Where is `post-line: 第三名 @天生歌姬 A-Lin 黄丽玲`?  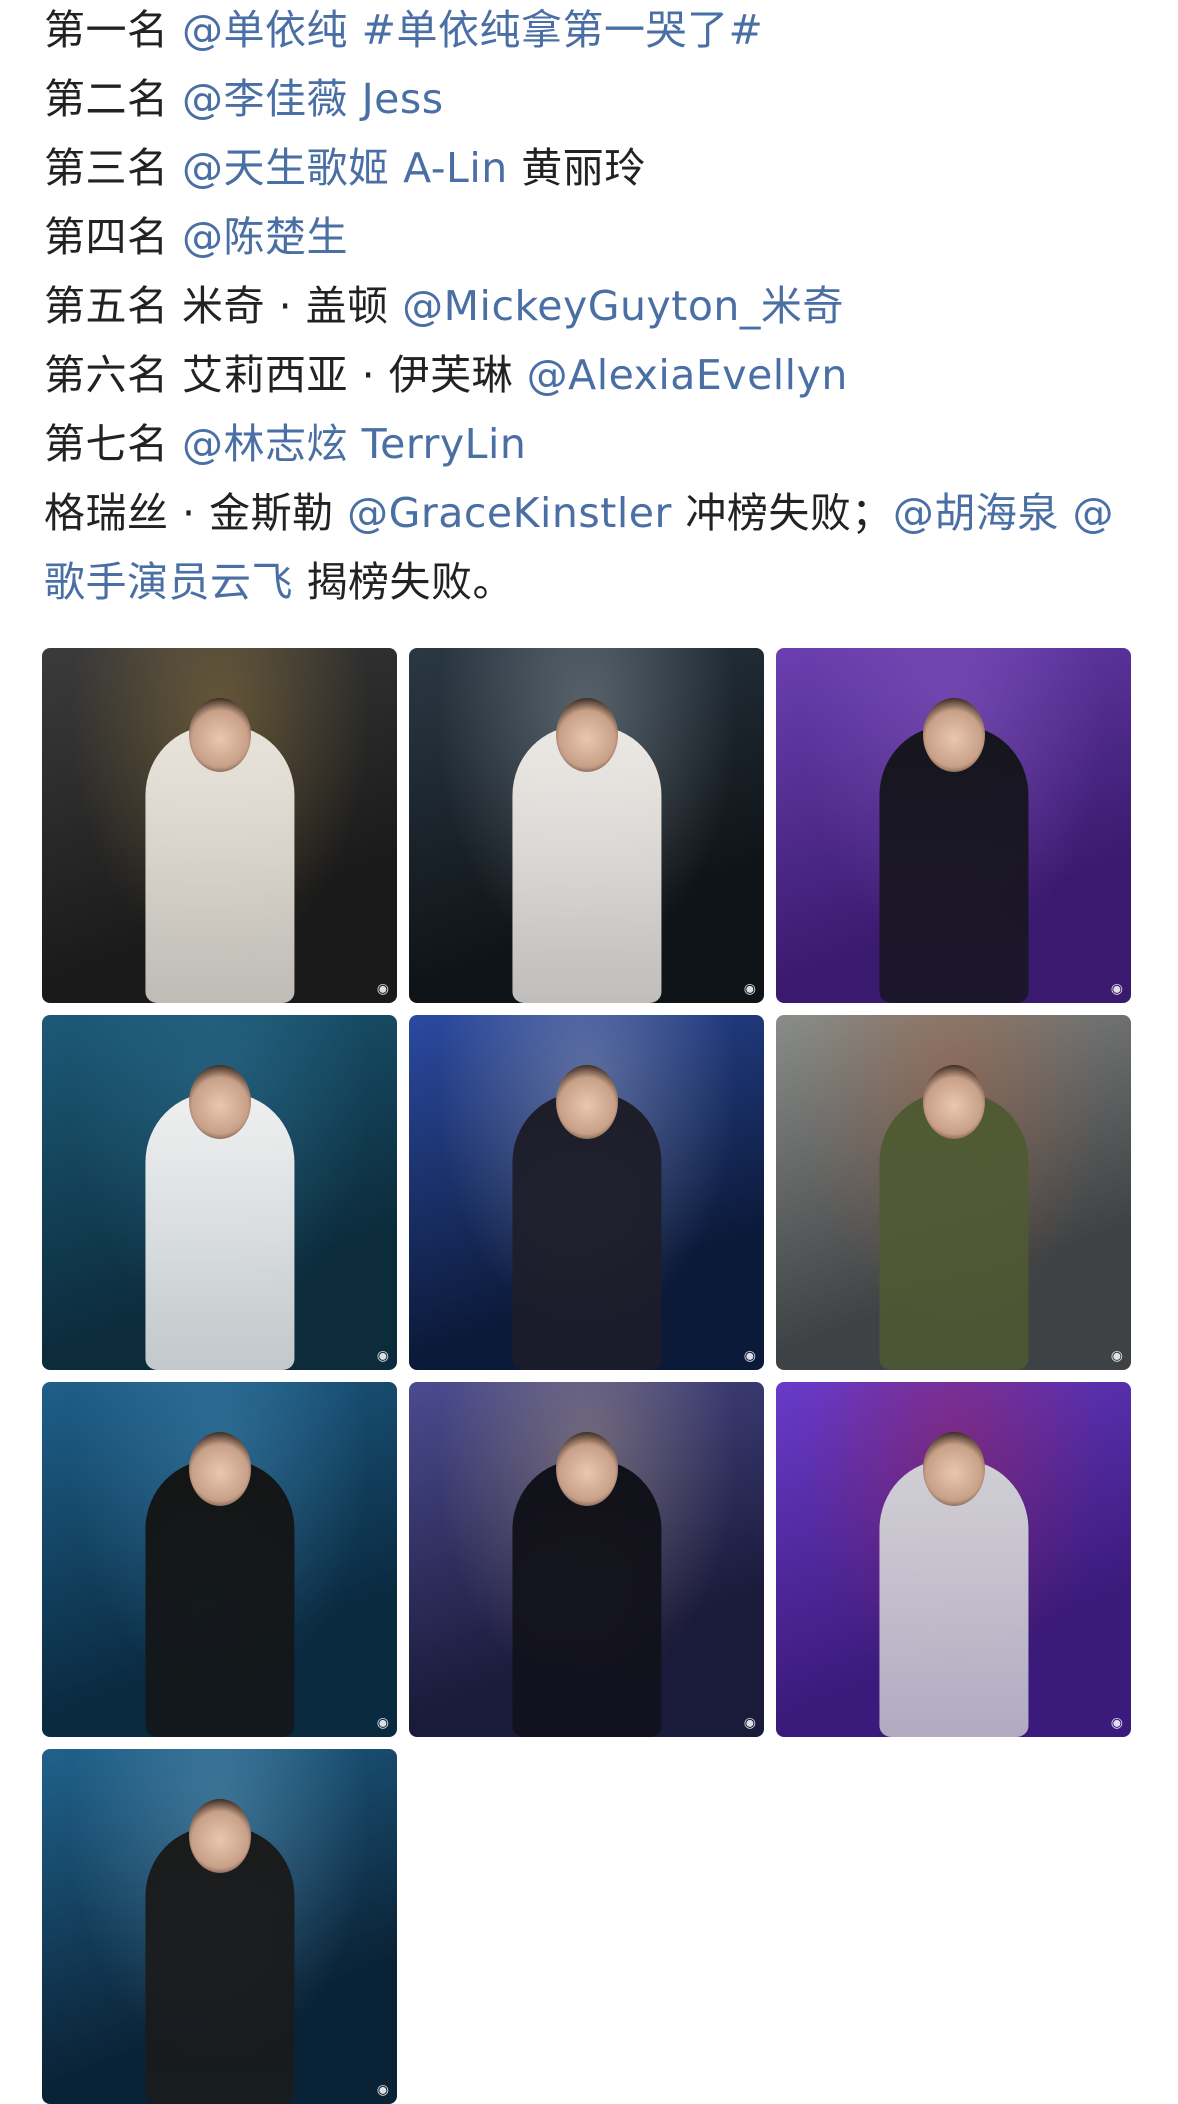
post-line: 第三名 @天生歌姬 A-Lin 黄丽玲 is located at coordinates (594, 168).